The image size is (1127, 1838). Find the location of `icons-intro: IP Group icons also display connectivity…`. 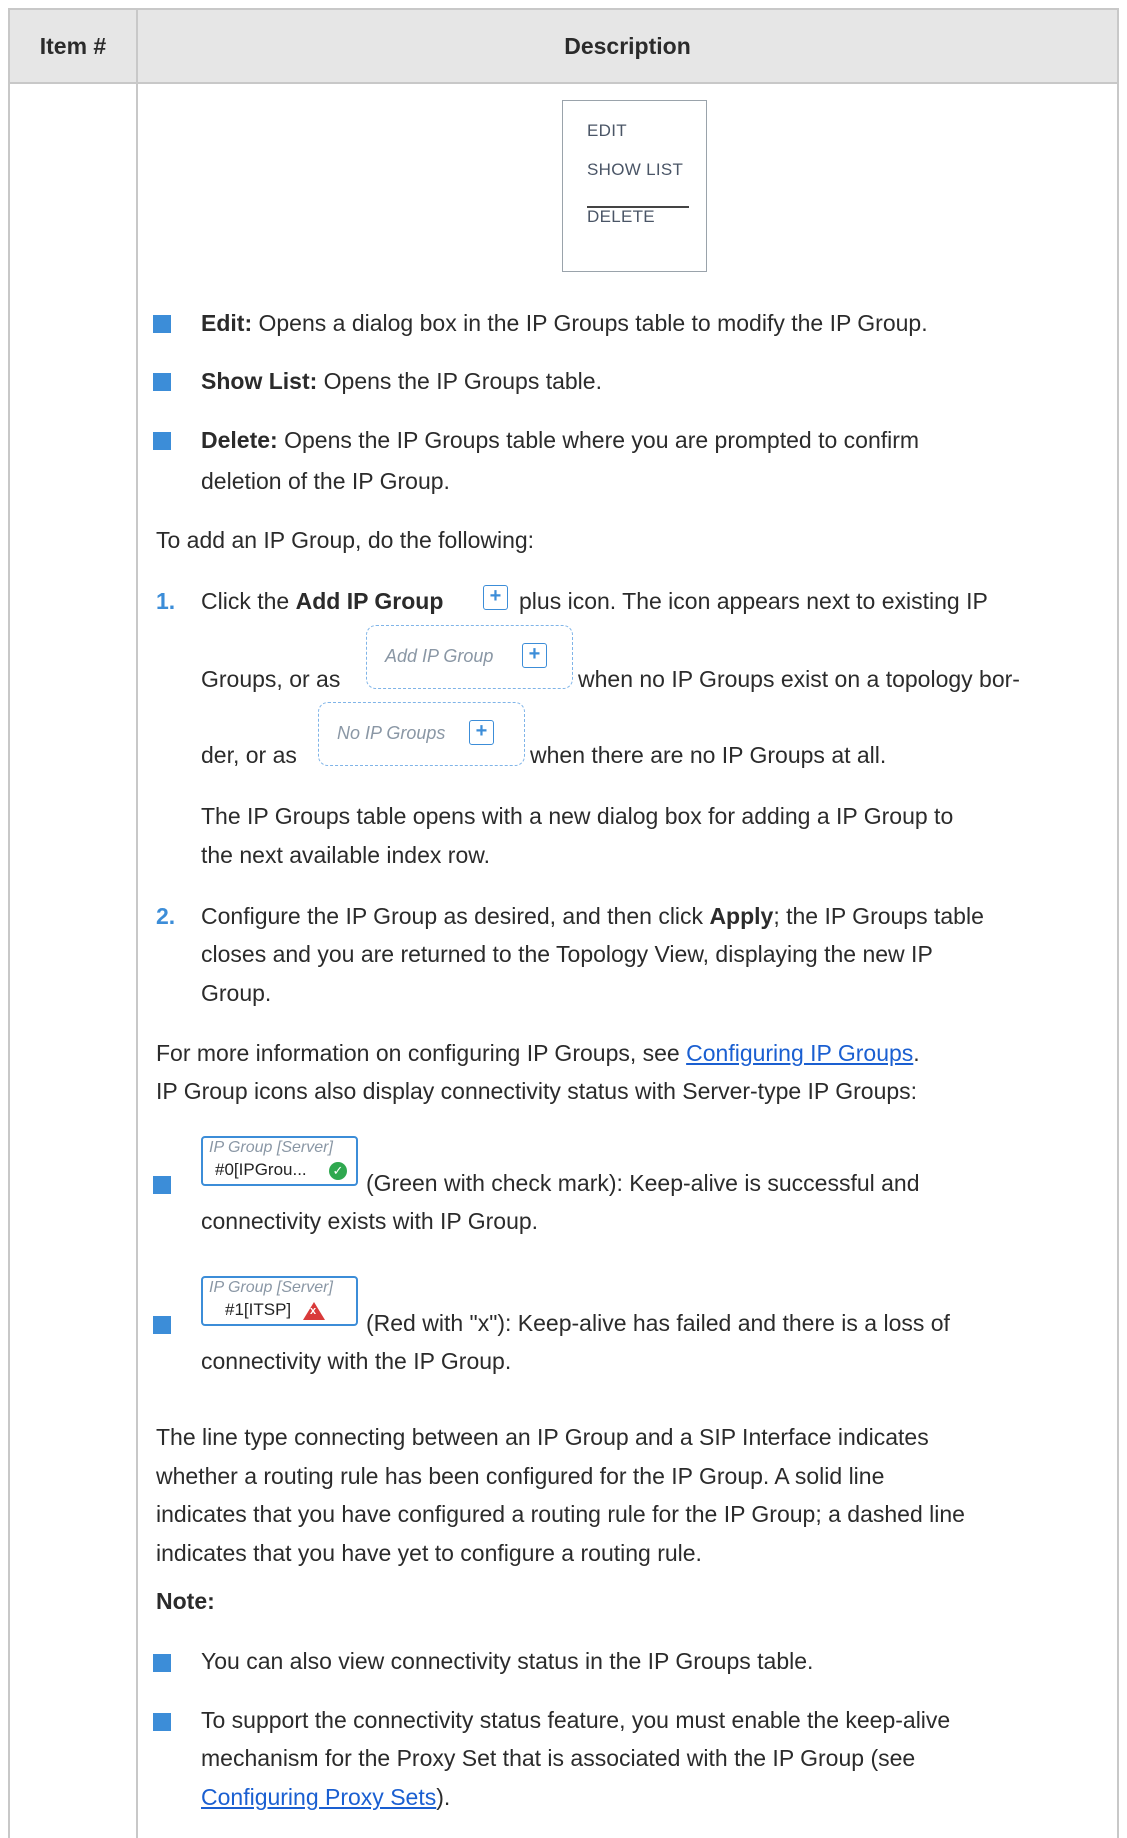

icons-intro: IP Group icons also display connectivity… is located at coordinates (537, 1091).